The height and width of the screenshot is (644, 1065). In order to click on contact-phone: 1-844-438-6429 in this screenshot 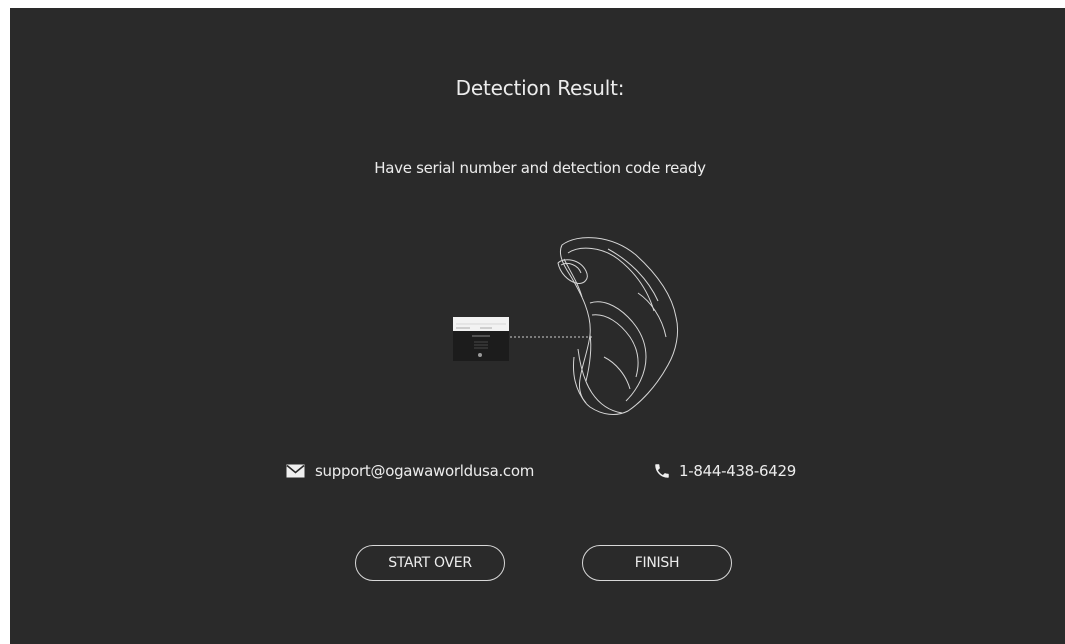, I will do `click(724, 471)`.